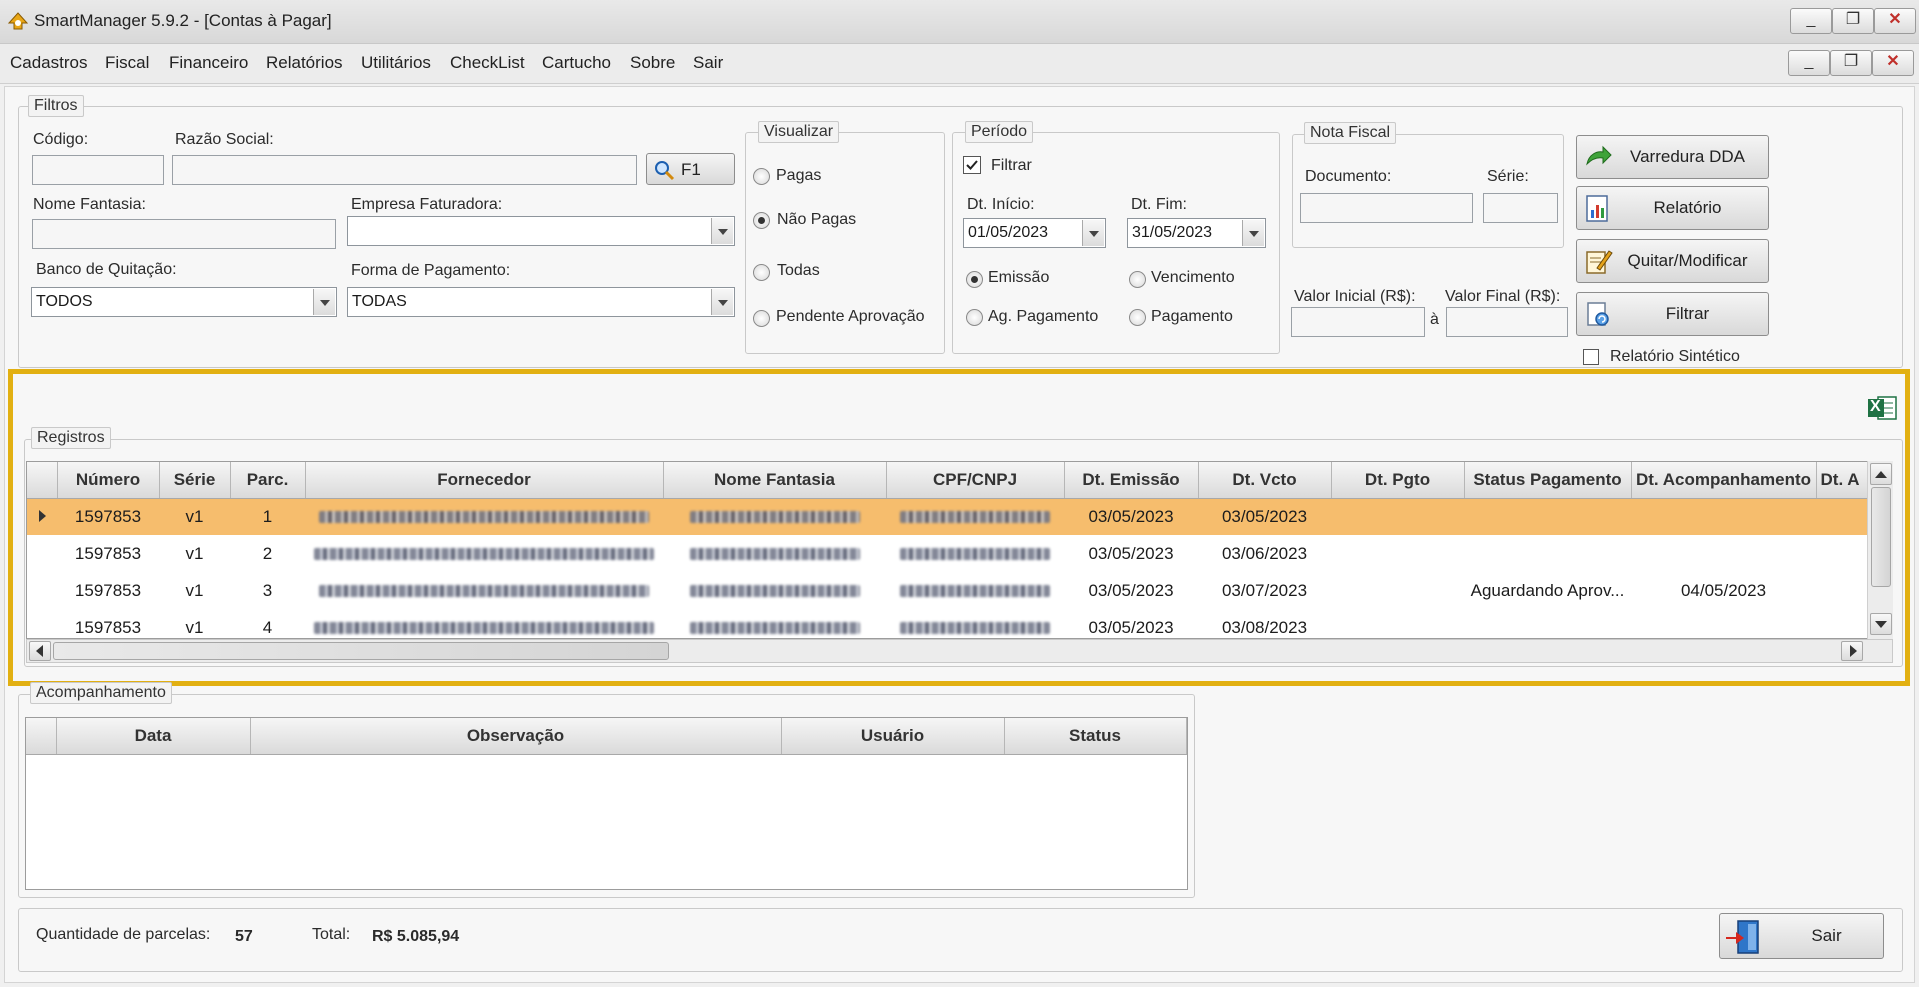 The height and width of the screenshot is (987, 1919). Describe the element at coordinates (1507, 322) in the screenshot. I see `valor-final-input` at that location.